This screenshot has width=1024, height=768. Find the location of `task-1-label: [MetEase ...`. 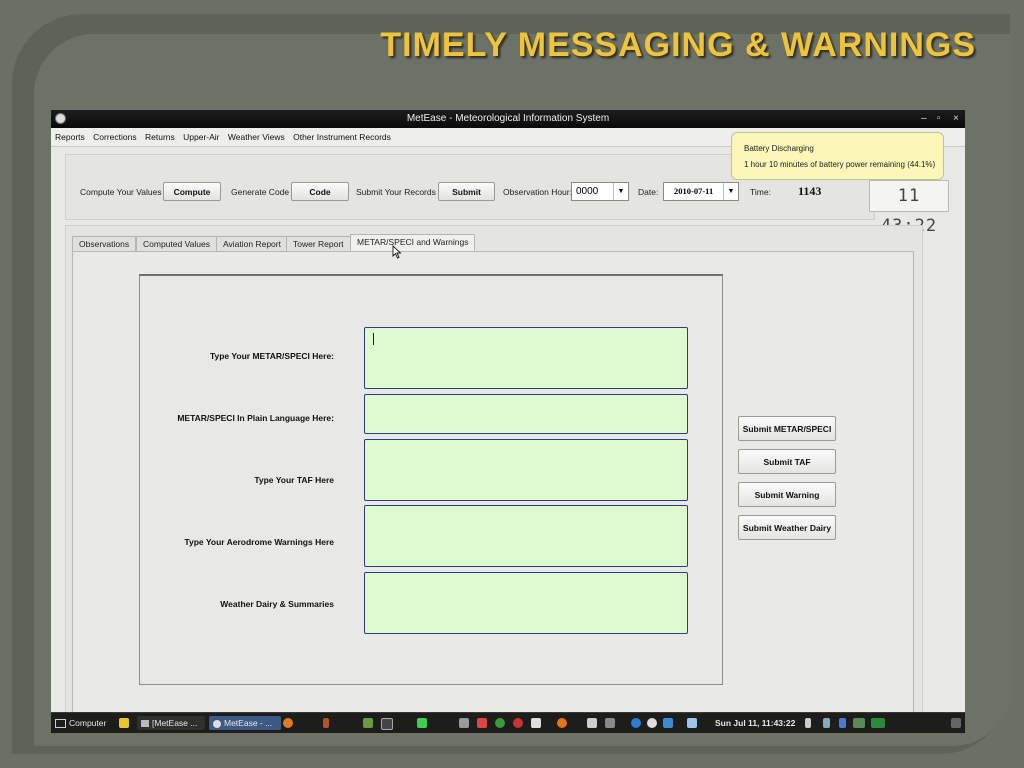

task-1-label: [MetEase ... is located at coordinates (175, 723).